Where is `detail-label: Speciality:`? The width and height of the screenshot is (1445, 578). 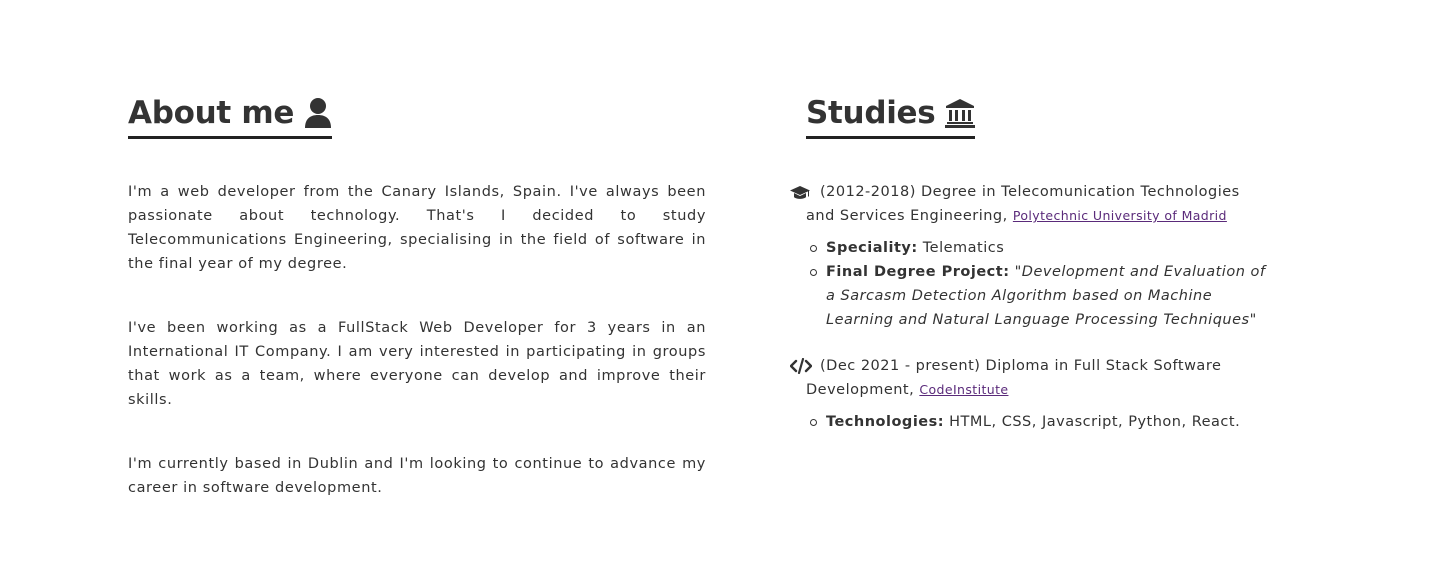
detail-label: Speciality: is located at coordinates (872, 248).